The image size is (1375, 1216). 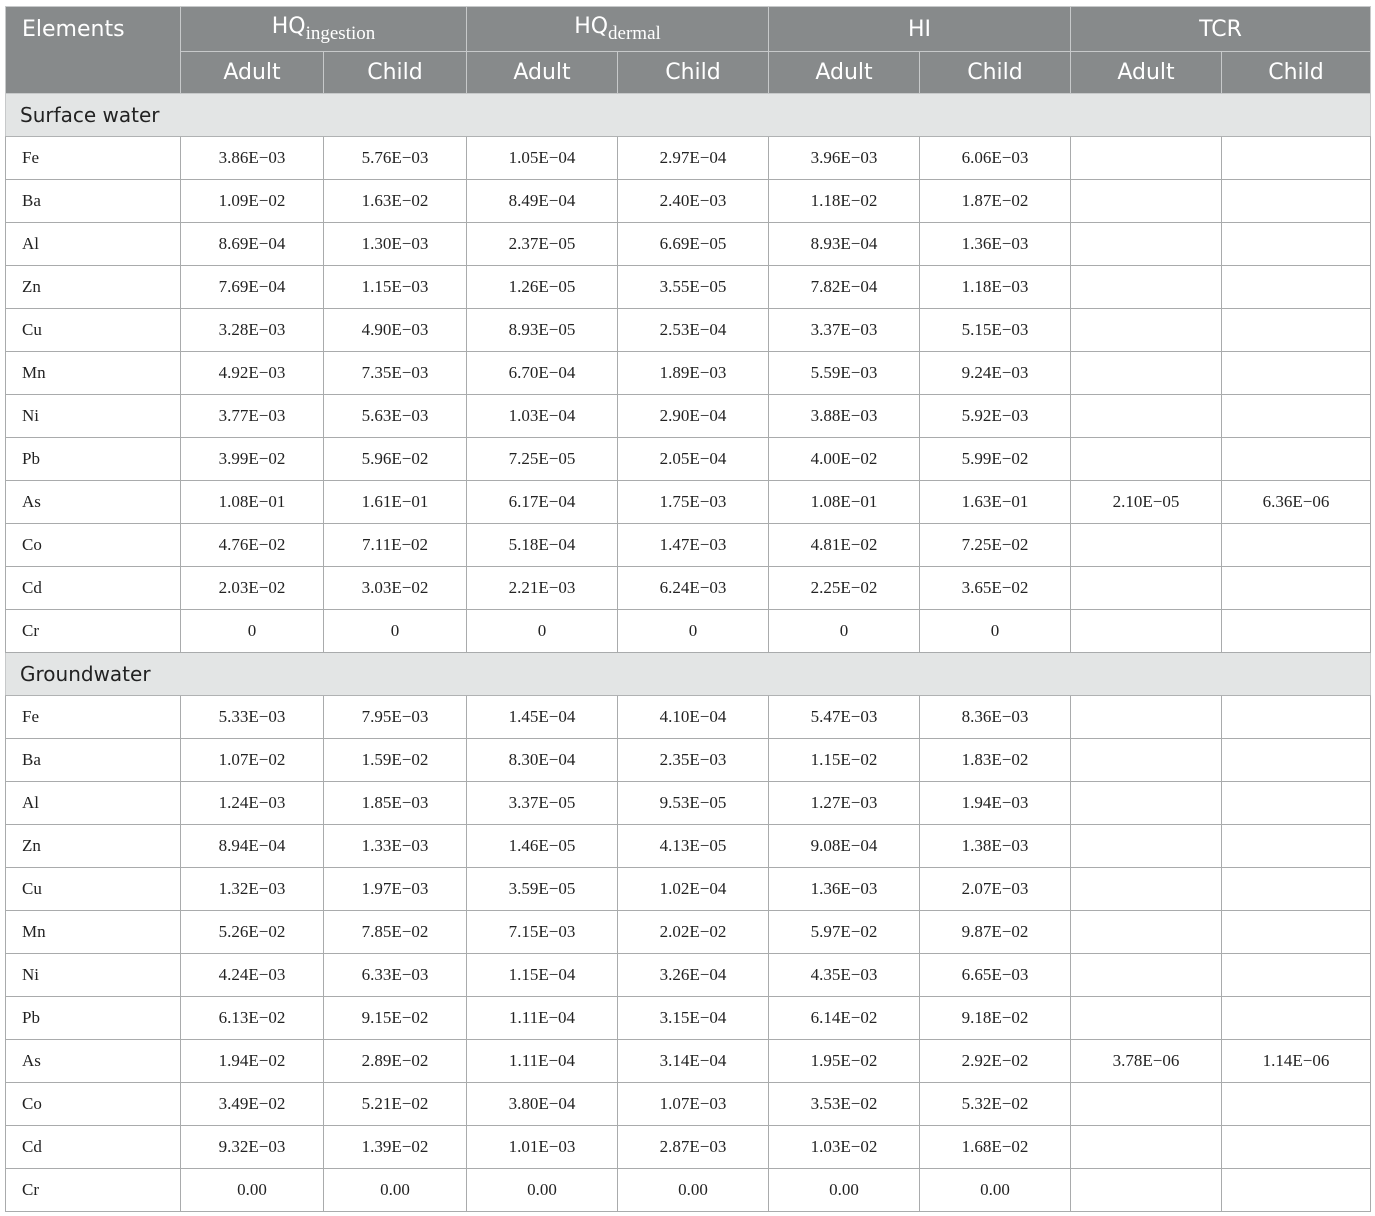 I want to click on value-cell: 1.18E−03, so click(x=995, y=287).